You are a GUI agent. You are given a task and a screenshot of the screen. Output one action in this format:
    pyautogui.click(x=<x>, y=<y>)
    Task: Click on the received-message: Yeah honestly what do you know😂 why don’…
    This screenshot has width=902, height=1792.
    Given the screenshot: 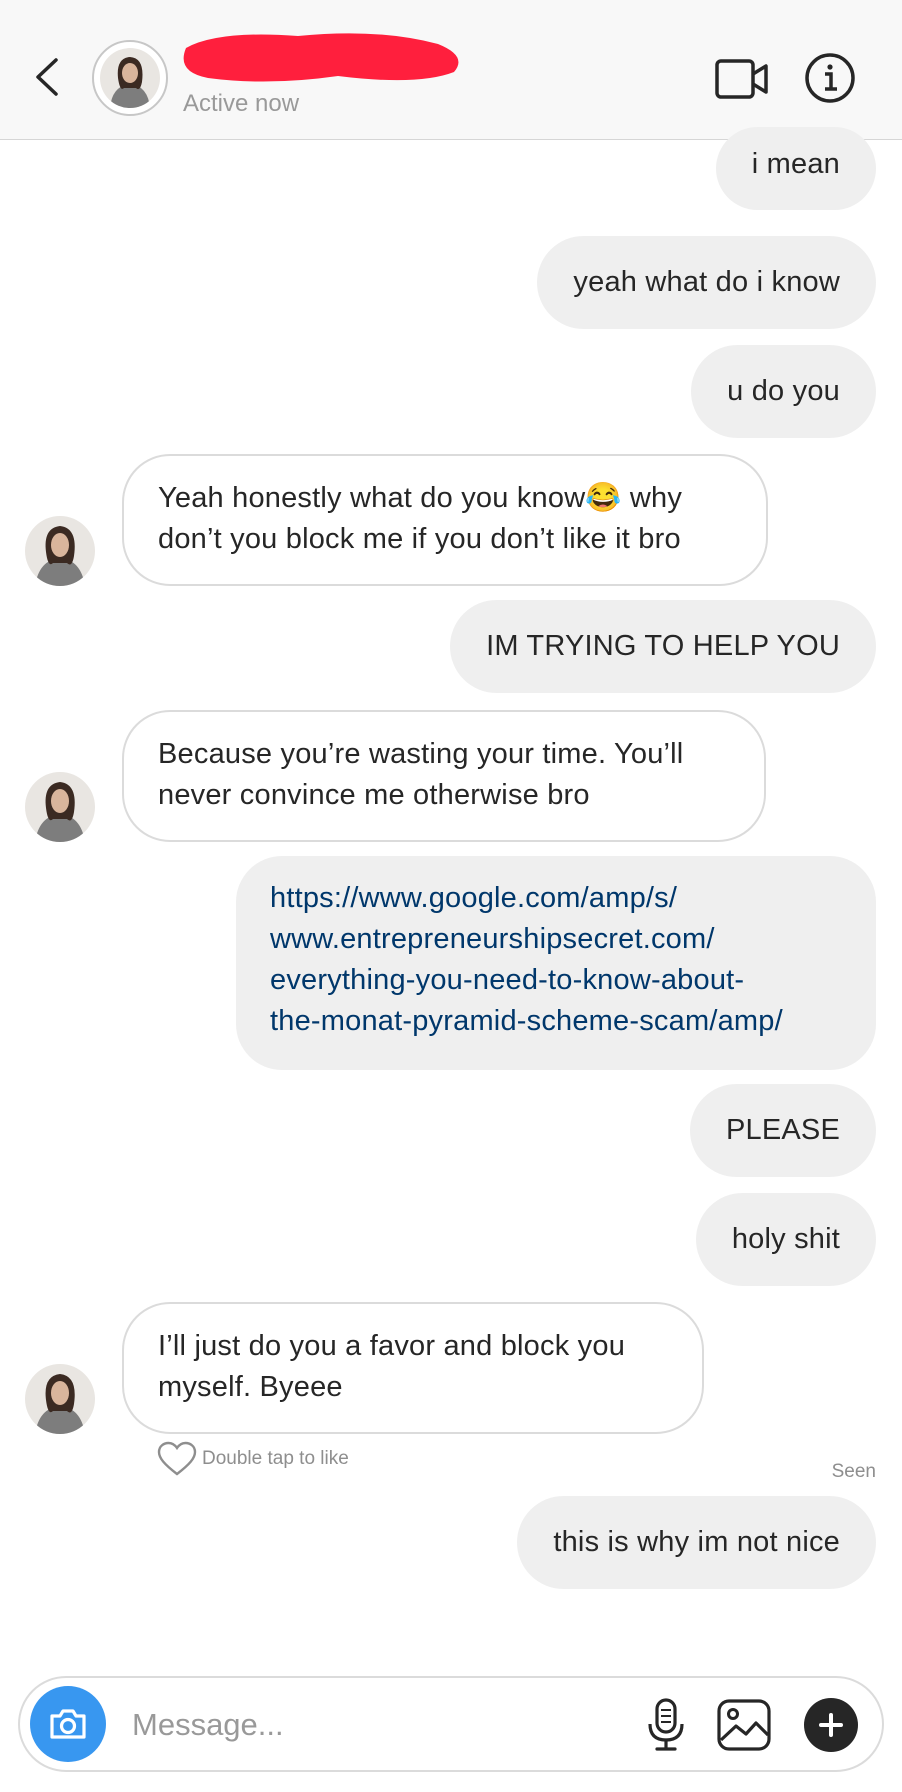 What is the action you would take?
    pyautogui.click(x=445, y=520)
    